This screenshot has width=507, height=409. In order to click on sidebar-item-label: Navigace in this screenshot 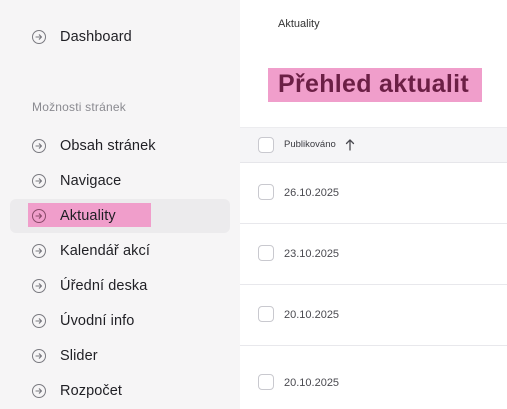, I will do `click(91, 181)`.